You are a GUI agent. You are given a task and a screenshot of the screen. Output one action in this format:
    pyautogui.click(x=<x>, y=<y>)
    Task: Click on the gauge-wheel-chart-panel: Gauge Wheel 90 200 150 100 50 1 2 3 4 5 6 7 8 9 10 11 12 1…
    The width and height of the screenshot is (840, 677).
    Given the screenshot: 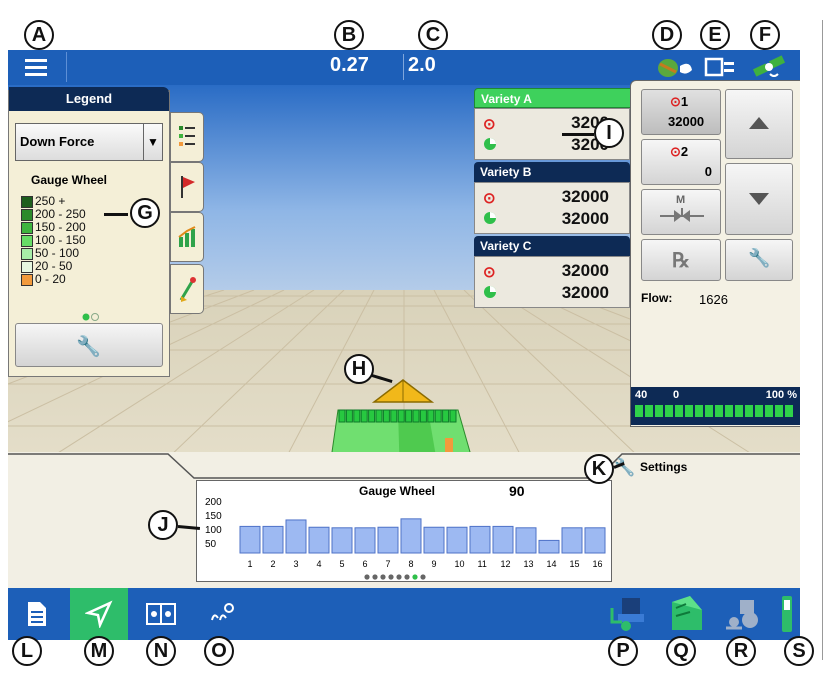 What is the action you would take?
    pyautogui.click(x=404, y=531)
    